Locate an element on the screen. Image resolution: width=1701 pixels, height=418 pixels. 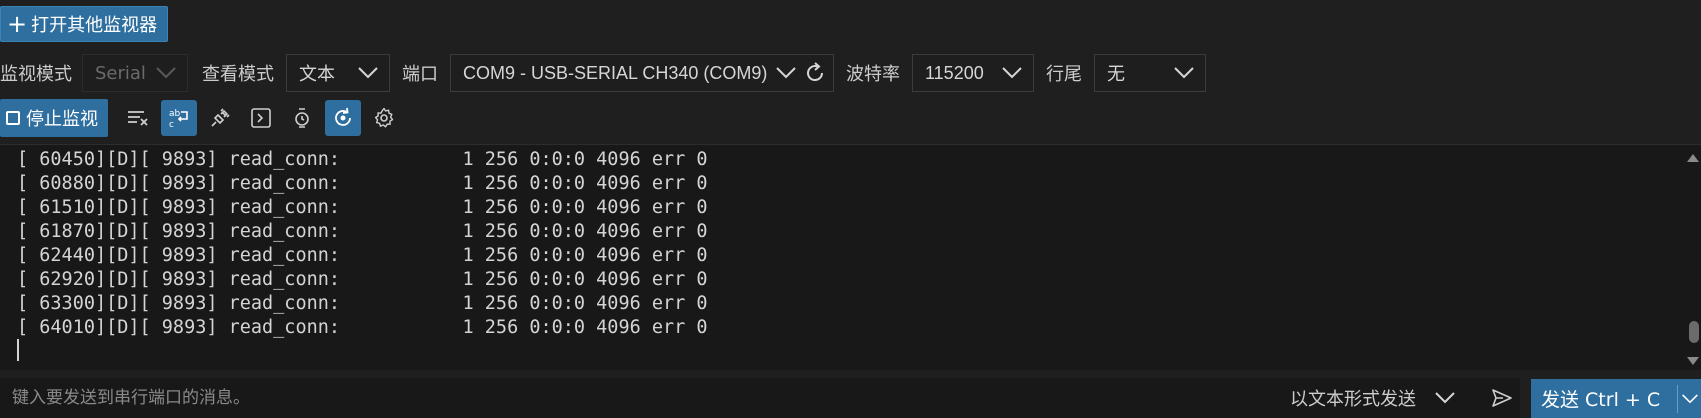
monitor-mode-select: Serial is located at coordinates (135, 73).